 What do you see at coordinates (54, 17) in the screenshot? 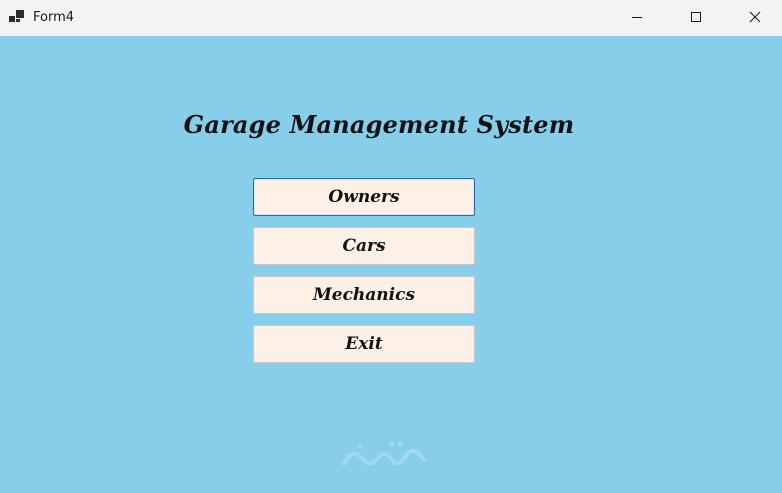
I see `window-title: Form4` at bounding box center [54, 17].